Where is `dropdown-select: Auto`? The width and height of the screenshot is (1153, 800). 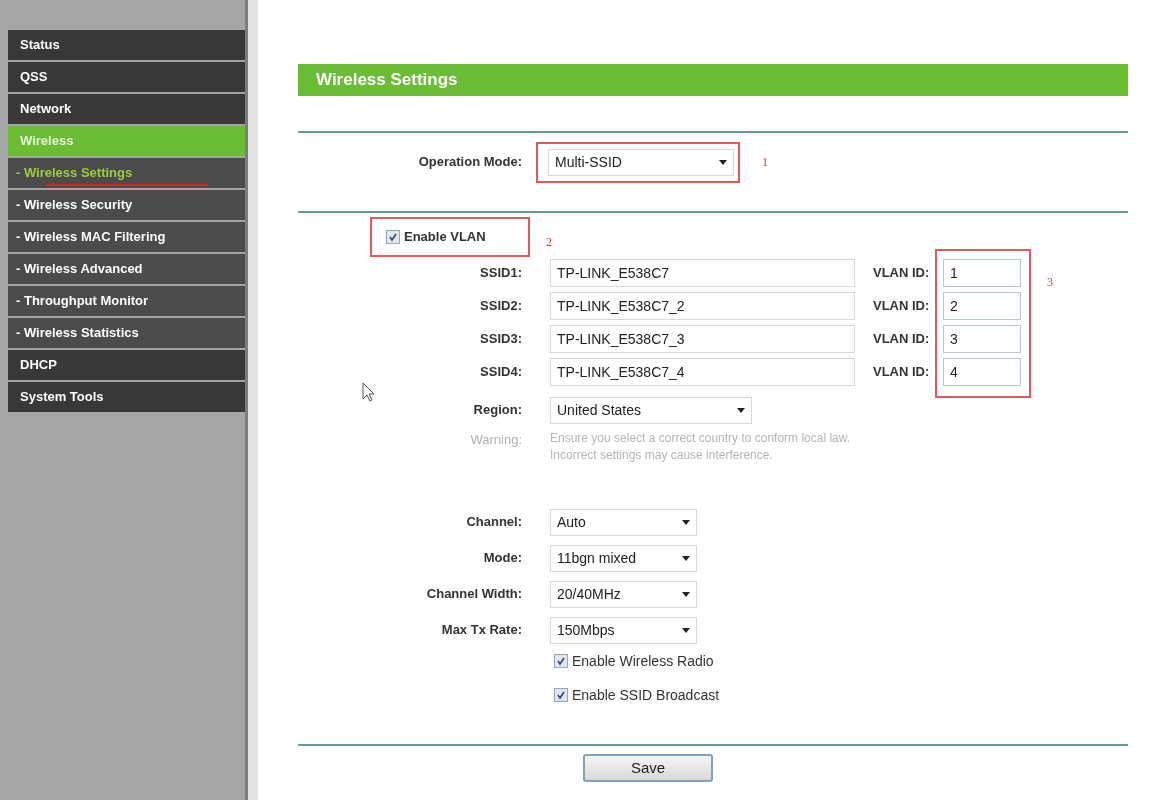
dropdown-select: Auto is located at coordinates (623, 522).